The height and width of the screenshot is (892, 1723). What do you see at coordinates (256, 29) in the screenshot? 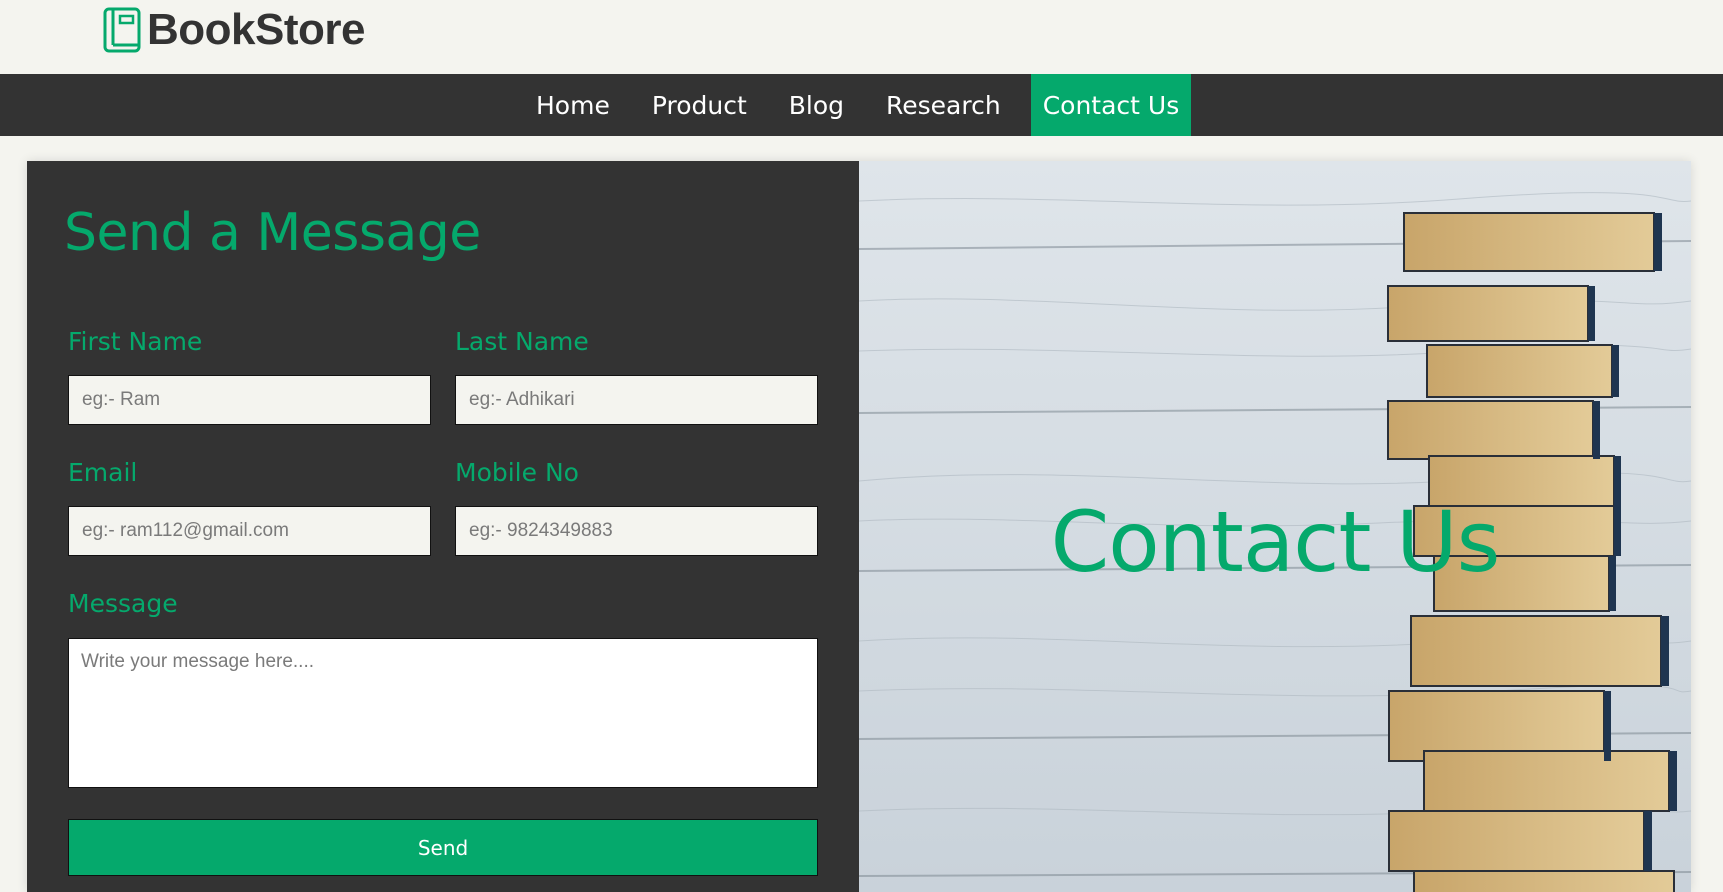
I see `logo-text: BookStore` at bounding box center [256, 29].